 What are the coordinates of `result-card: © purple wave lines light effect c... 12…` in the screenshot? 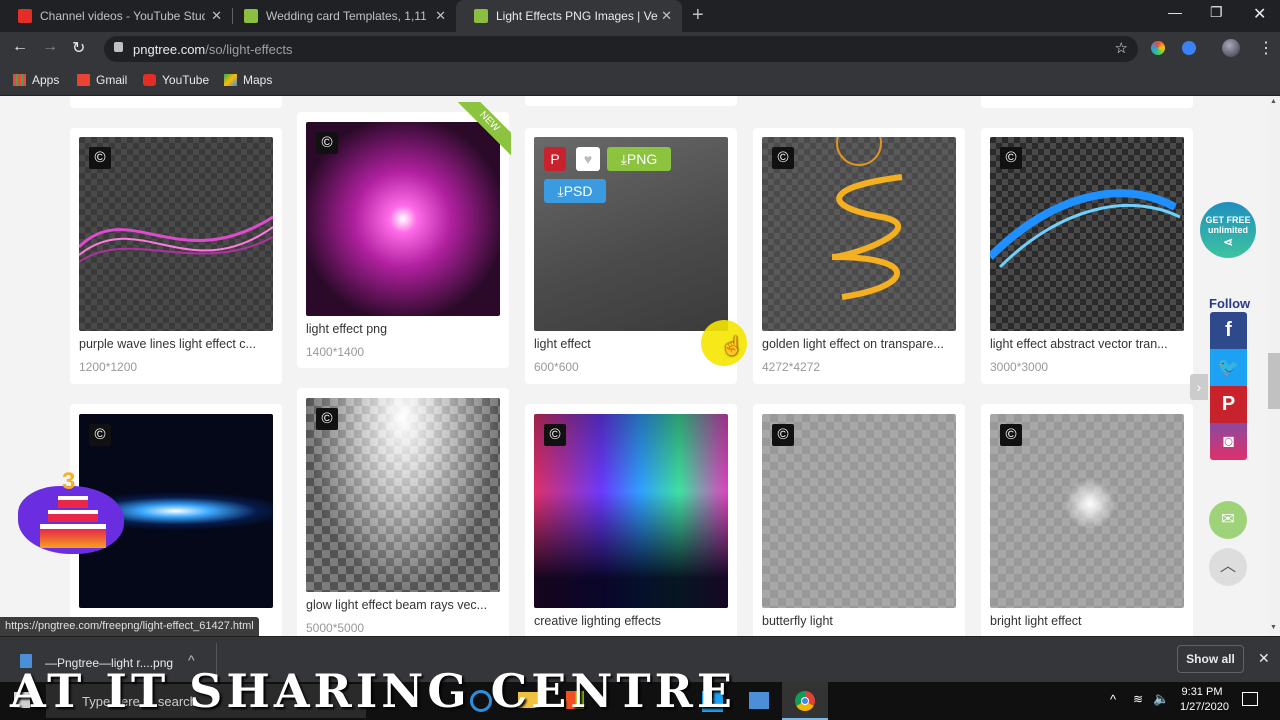 It's located at (176, 256).